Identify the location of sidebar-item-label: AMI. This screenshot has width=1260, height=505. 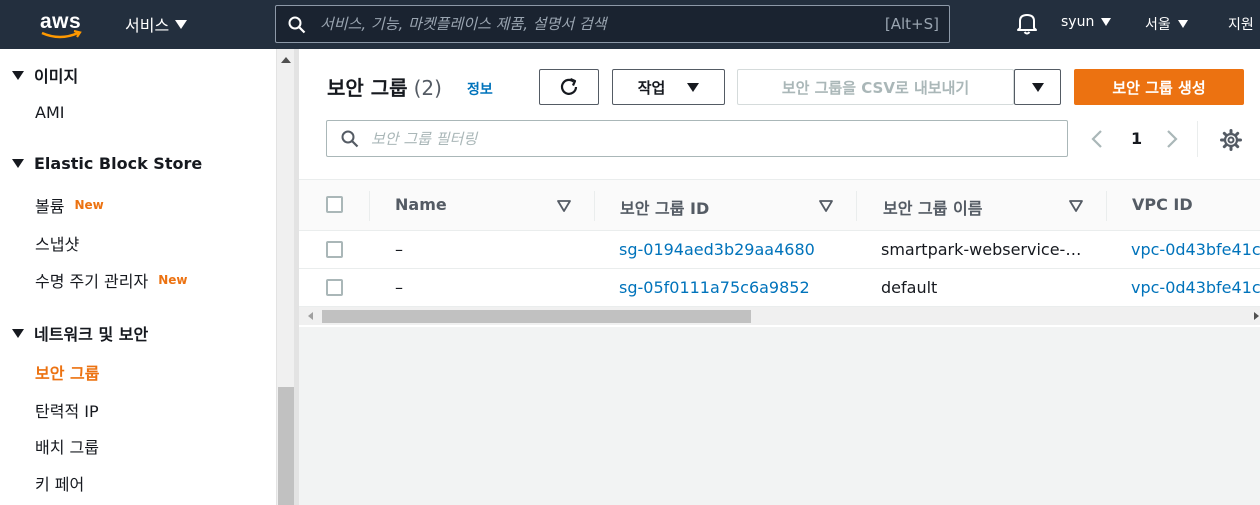
(50, 112).